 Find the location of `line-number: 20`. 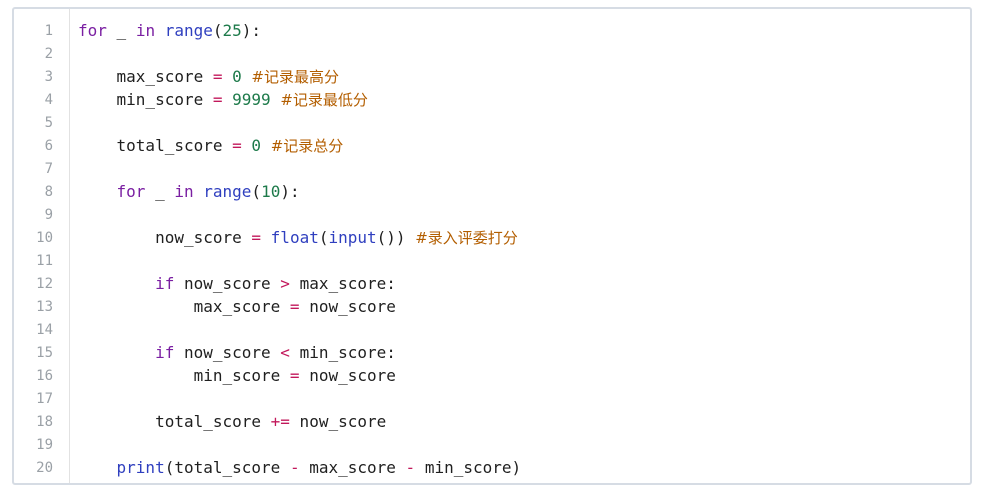

line-number: 20 is located at coordinates (44, 468).